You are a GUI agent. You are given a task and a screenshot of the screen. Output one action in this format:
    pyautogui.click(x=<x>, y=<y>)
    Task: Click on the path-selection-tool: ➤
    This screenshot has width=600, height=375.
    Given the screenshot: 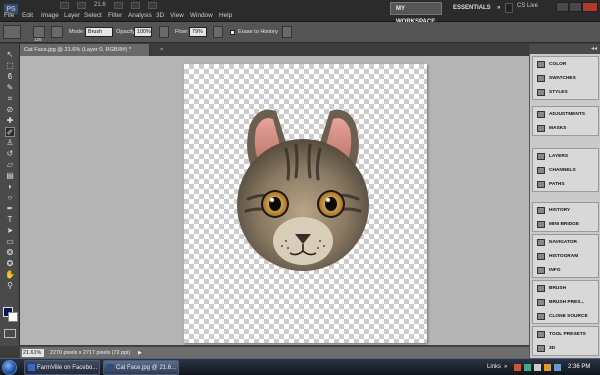 What is the action you would take?
    pyautogui.click(x=10, y=231)
    